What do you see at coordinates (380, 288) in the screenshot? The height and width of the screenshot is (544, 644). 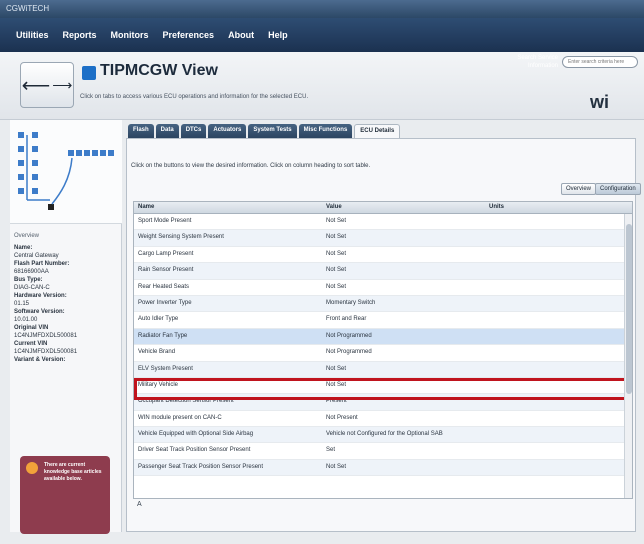 I see `table-row: Rear Heated Seats Not Set` at bounding box center [380, 288].